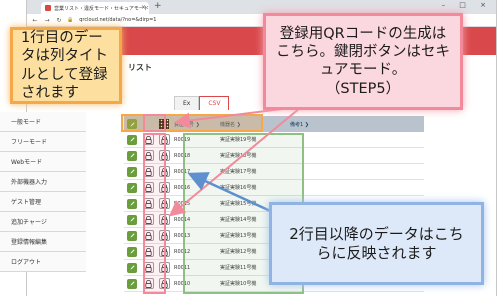 This screenshot has width=501, height=296. What do you see at coordinates (363, 89) in the screenshot?
I see `callout-step-label: （STEP5）` at bounding box center [363, 89].